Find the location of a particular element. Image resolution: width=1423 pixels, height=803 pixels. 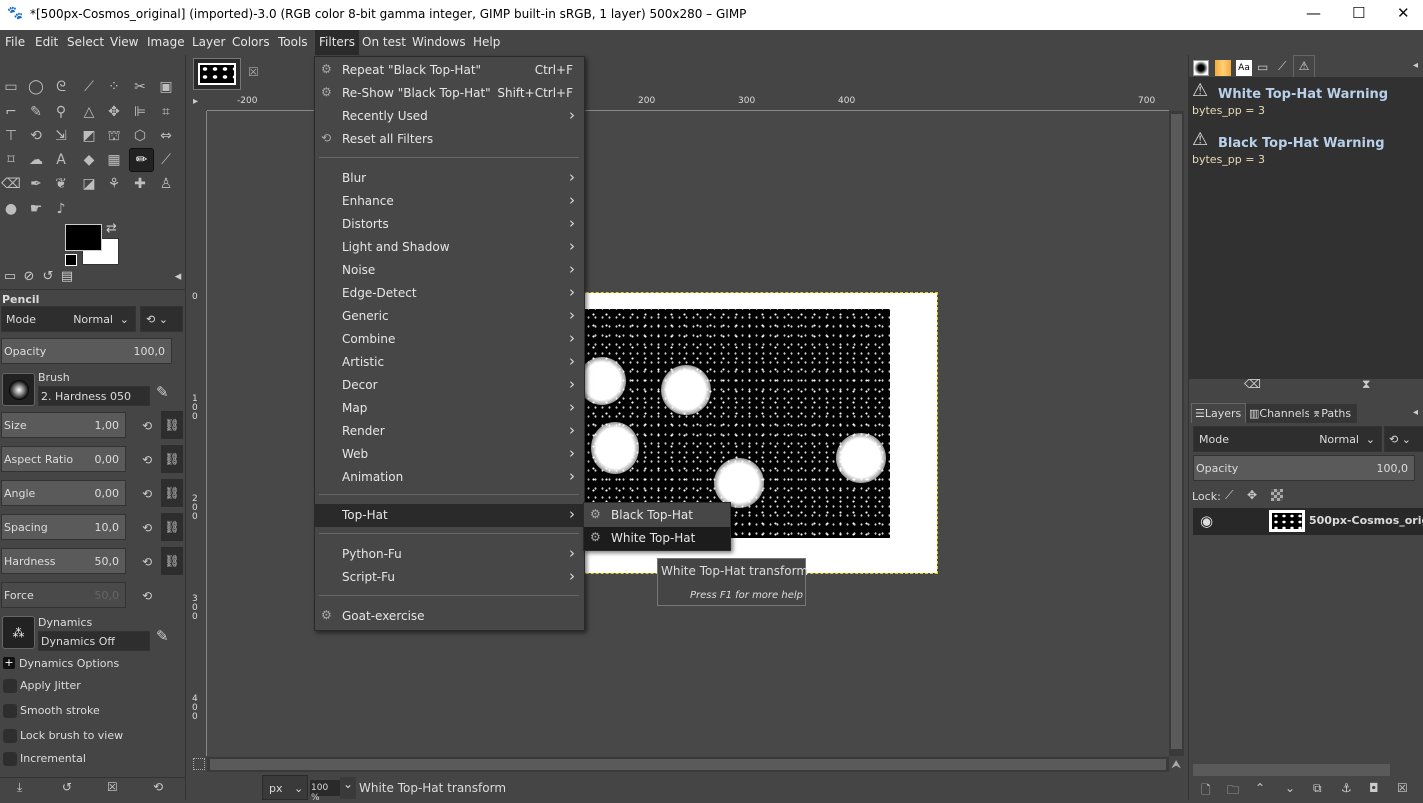

menu-item-reshow: ⚙ Re-Show "Black Top-Hat" Shift+Ctrl+F is located at coordinates (449, 93).